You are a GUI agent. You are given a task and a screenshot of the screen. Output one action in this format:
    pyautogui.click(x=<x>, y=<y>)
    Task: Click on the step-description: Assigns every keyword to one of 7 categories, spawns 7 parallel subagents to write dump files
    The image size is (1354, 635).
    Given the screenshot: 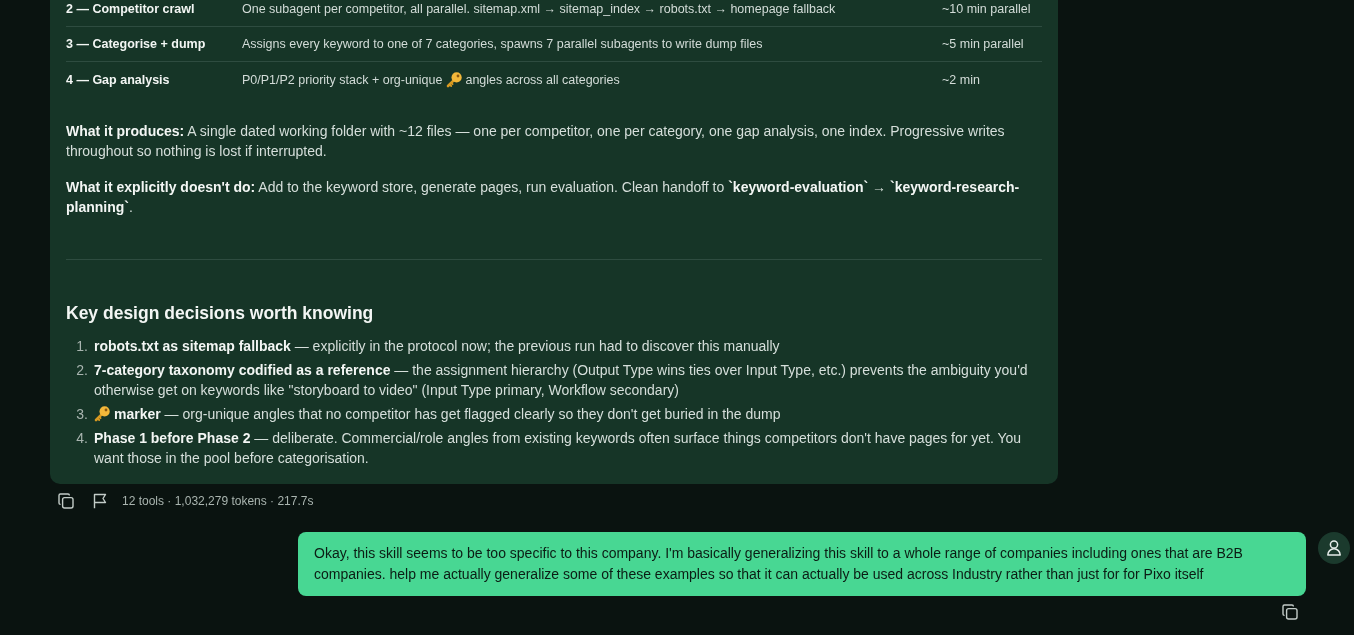 What is the action you would take?
    pyautogui.click(x=502, y=44)
    